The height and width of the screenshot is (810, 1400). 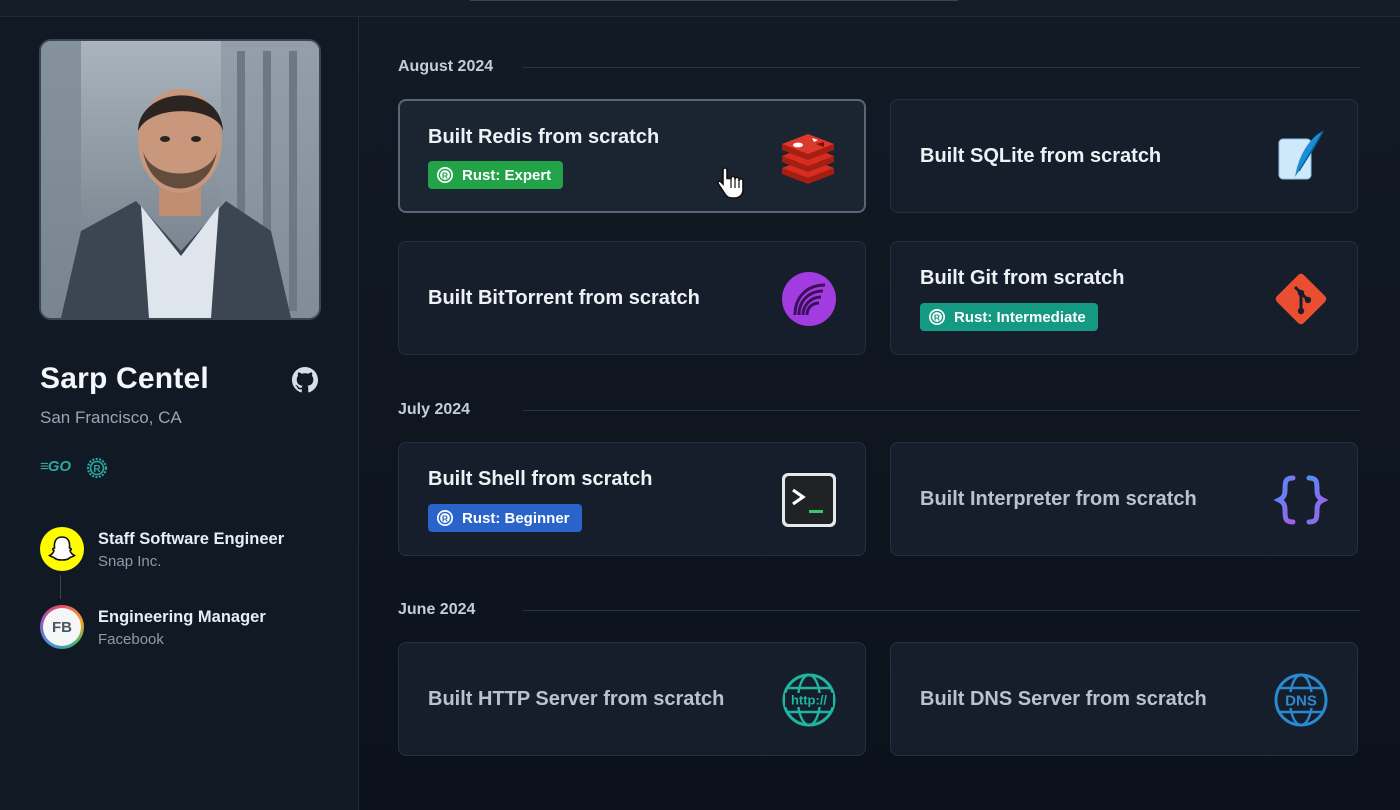 What do you see at coordinates (111, 417) in the screenshot?
I see `profile-location: San Francisco, CA` at bounding box center [111, 417].